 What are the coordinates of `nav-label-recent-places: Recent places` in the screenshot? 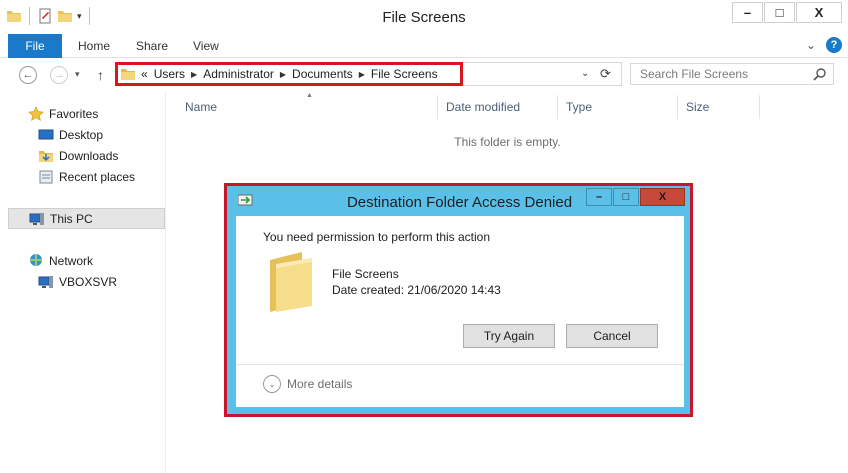 It's located at (97, 177).